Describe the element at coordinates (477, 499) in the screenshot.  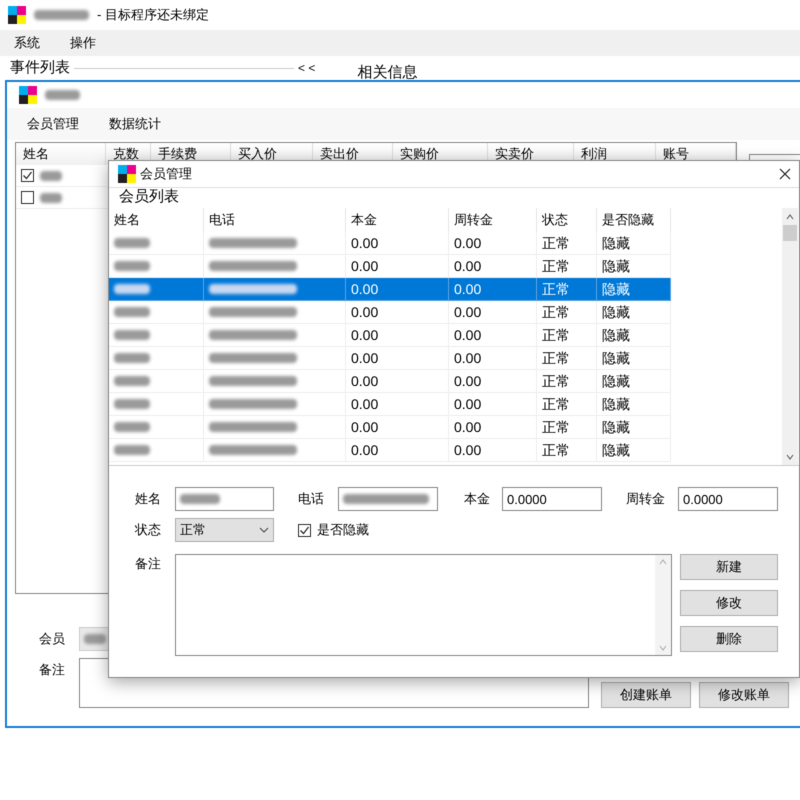
I see `field-label: 本金` at that location.